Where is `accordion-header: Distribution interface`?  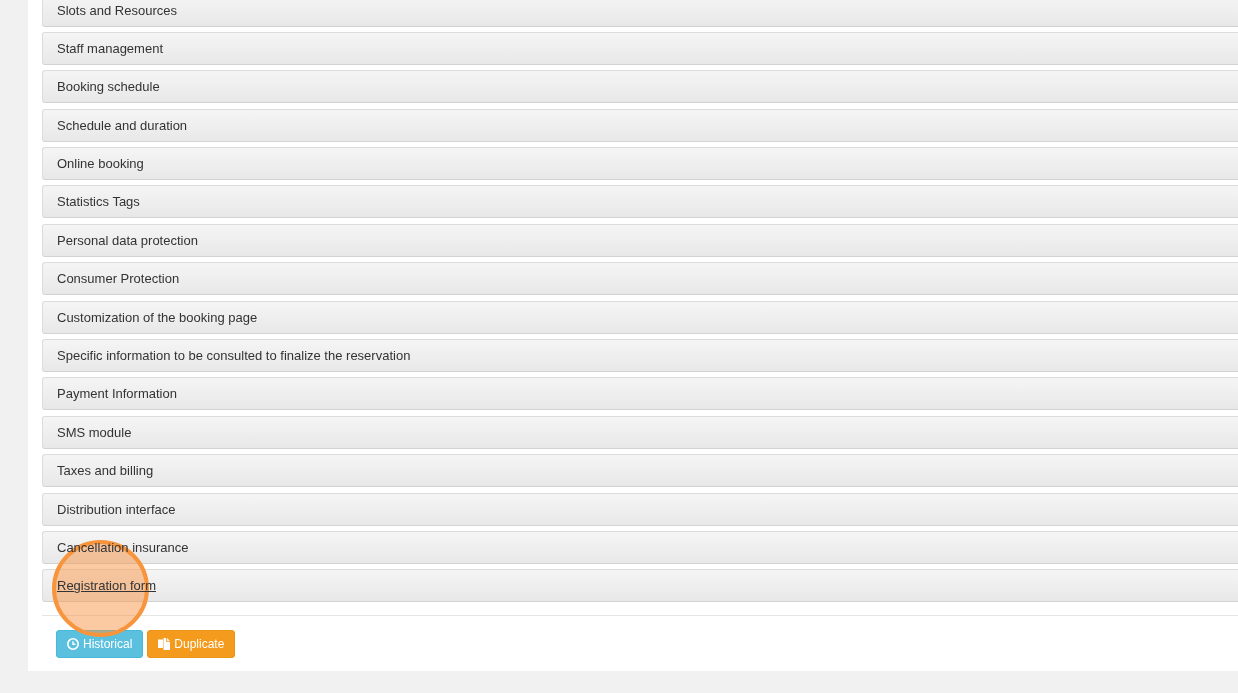
accordion-header: Distribution interface is located at coordinates (640, 509).